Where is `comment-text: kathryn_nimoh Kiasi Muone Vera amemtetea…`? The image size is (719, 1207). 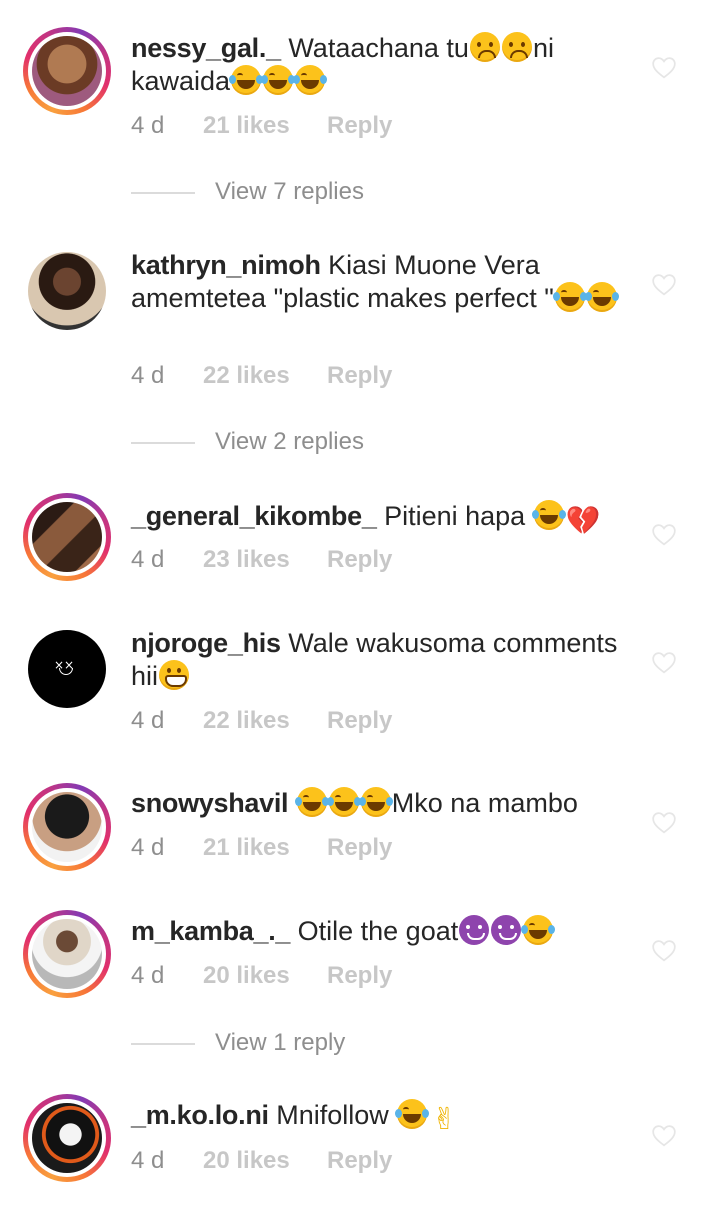
comment-text: kathryn_nimoh Kiasi Muone Vera amemtetea… is located at coordinates (381, 282).